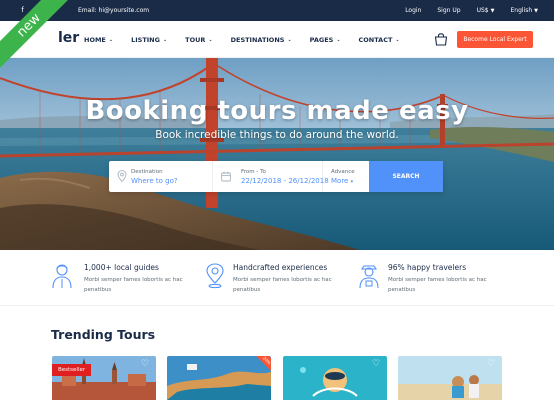 The width and height of the screenshot is (554, 400). Describe the element at coordinates (413, 10) in the screenshot. I see `login-link: Login` at that location.